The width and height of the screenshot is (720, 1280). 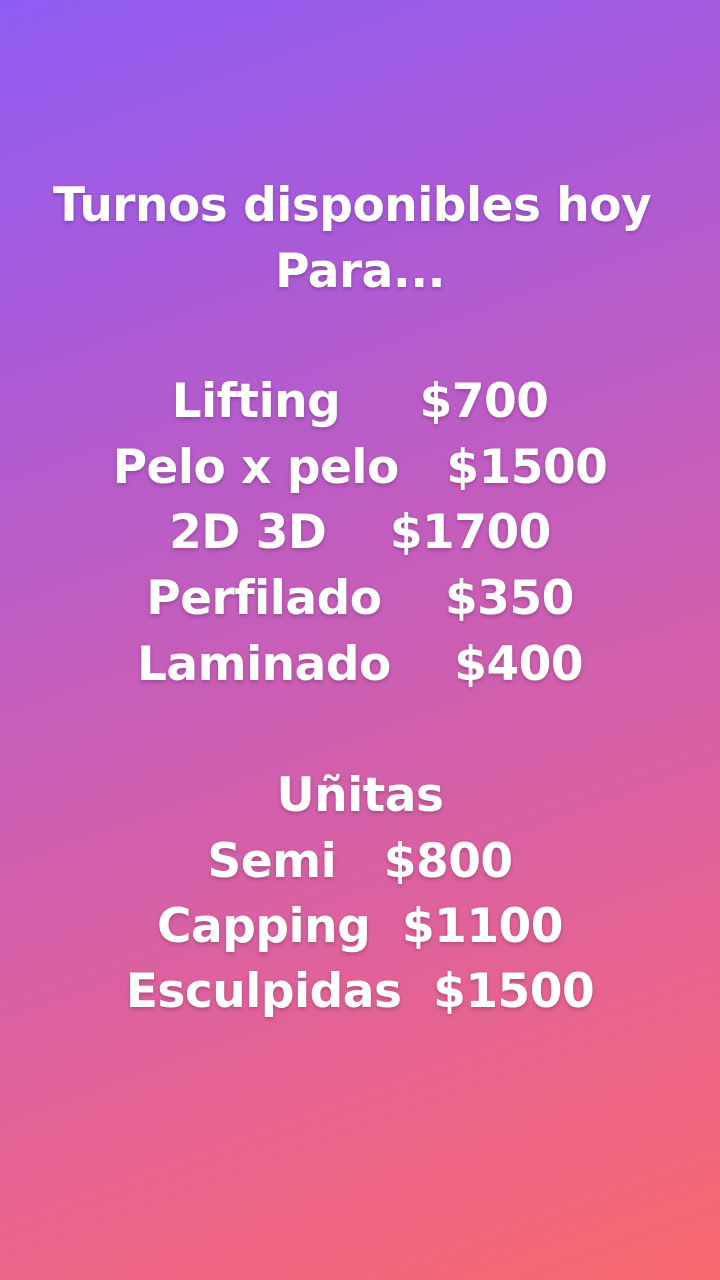 What do you see at coordinates (360, 205) in the screenshot?
I see `heading-line-1: Turnos disponibles hoy` at bounding box center [360, 205].